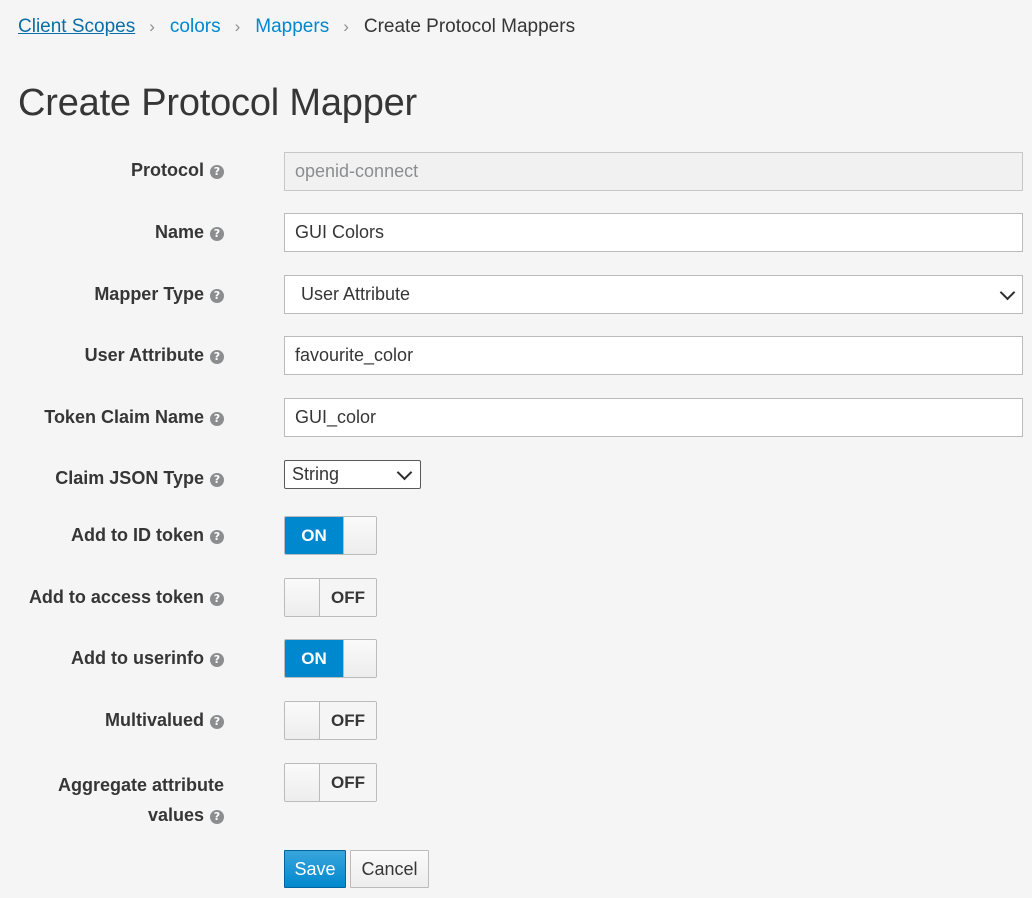 Image resolution: width=1032 pixels, height=898 pixels. What do you see at coordinates (154, 720) in the screenshot?
I see `multivalued-label-text: Multivalued` at bounding box center [154, 720].